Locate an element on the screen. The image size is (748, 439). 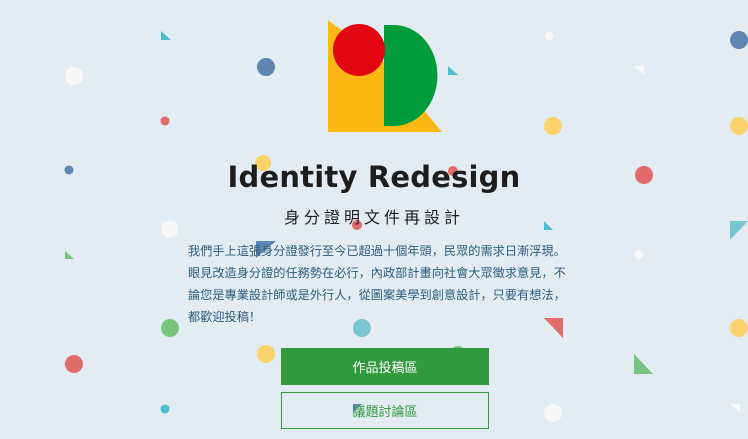
ir-logo-icon is located at coordinates (385, 76).